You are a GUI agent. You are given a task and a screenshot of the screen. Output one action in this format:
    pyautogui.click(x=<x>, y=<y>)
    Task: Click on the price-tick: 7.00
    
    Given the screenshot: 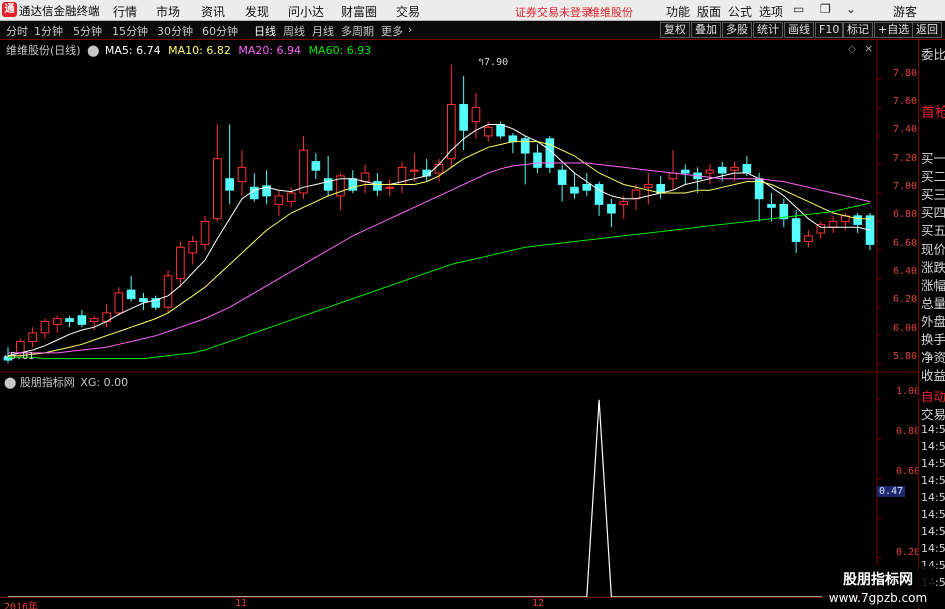 What is the action you would take?
    pyautogui.click(x=905, y=186)
    